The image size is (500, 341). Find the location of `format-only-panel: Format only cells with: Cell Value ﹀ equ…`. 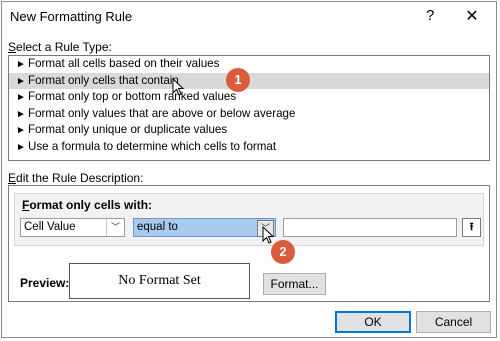

format-only-panel: Format only cells with: Cell Value ﹀ equ… is located at coordinates (249, 219).